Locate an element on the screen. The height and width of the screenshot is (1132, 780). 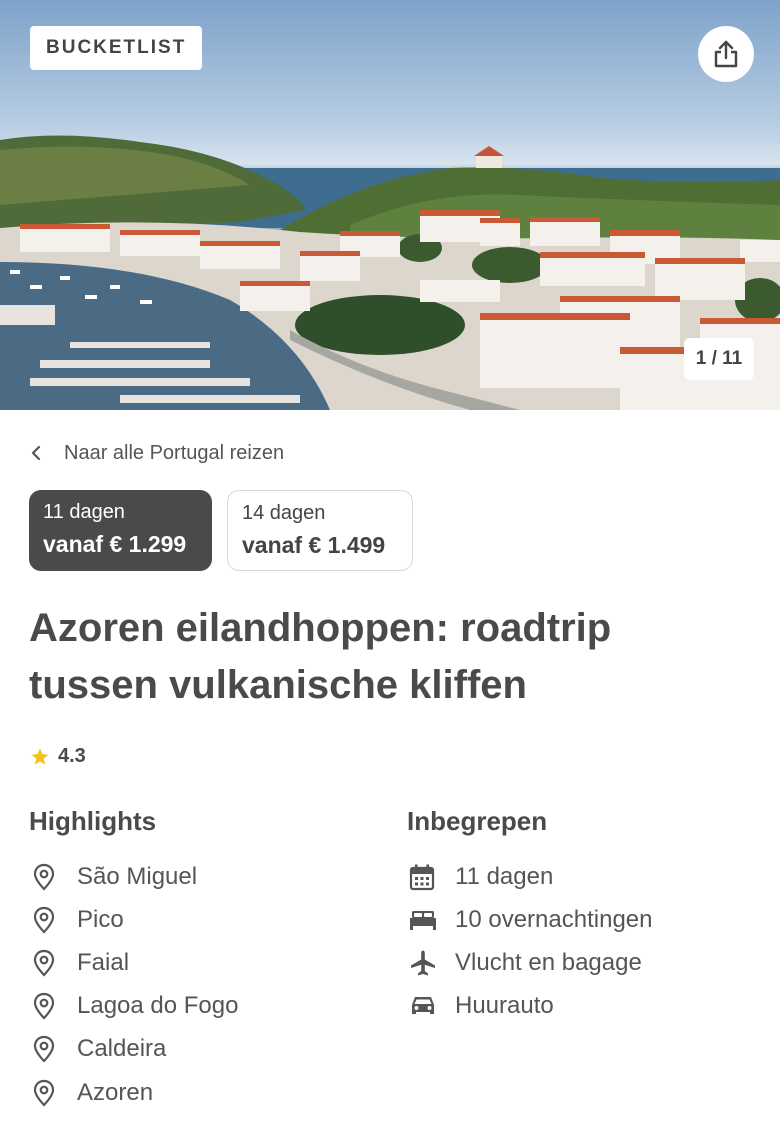
car-icon is located at coordinates (432, 1006).